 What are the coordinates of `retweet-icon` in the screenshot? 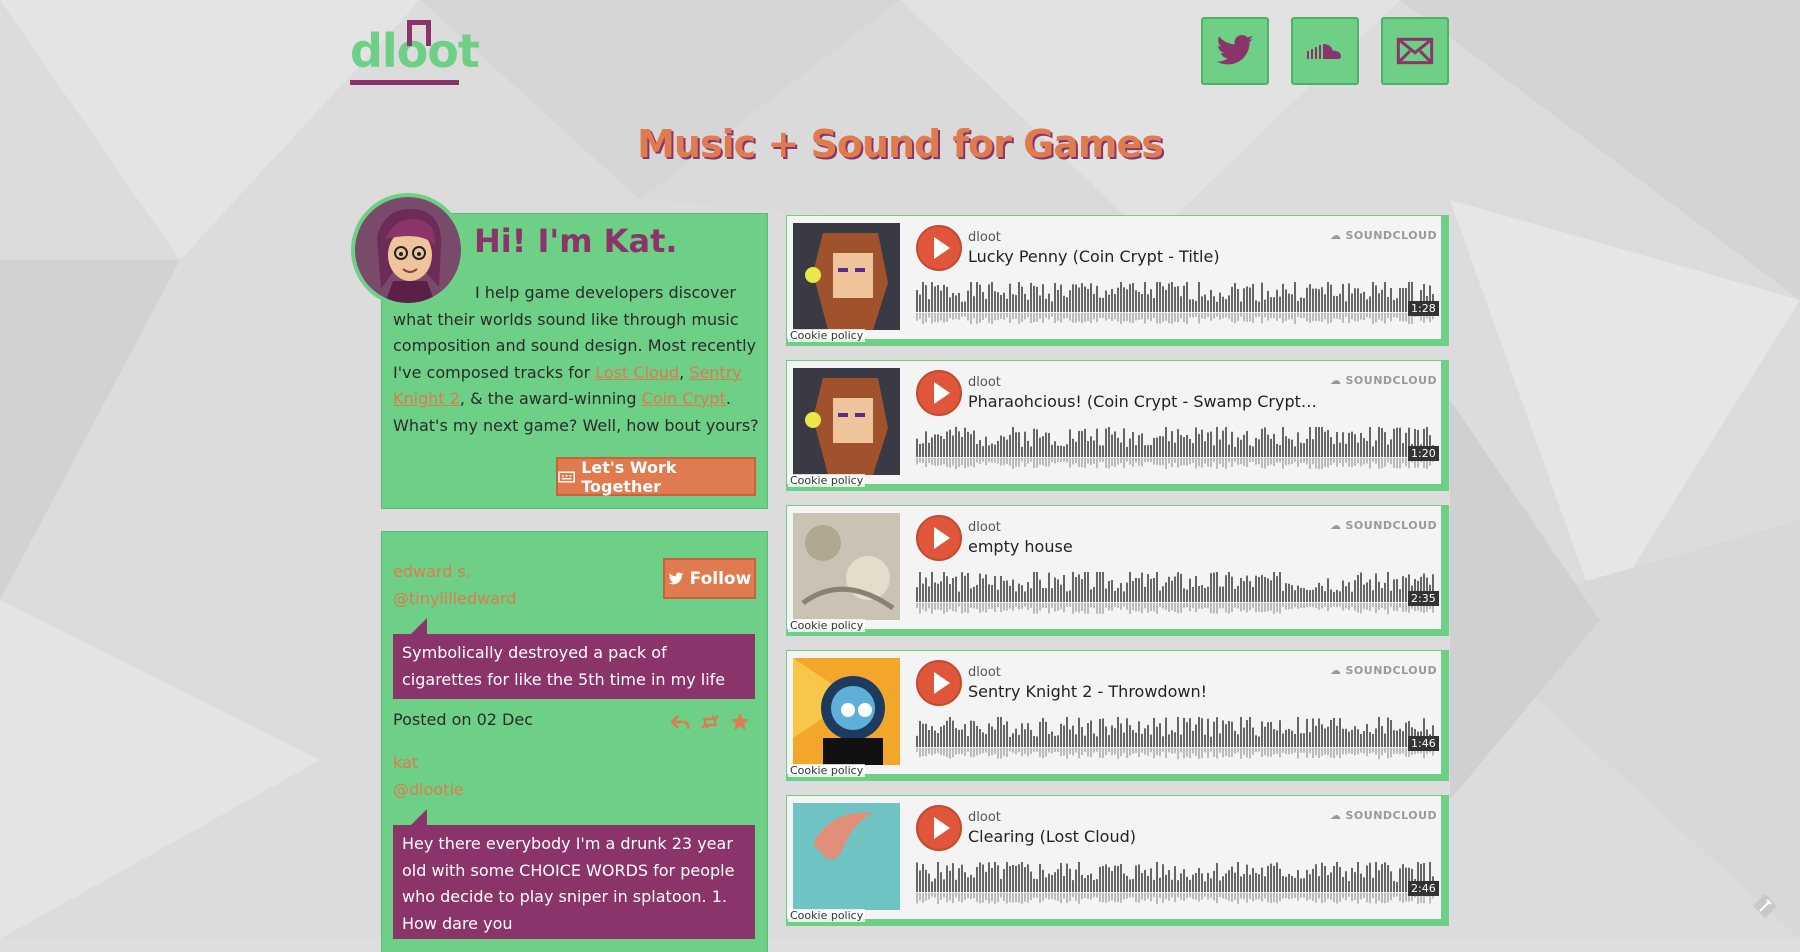 It's located at (710, 722).